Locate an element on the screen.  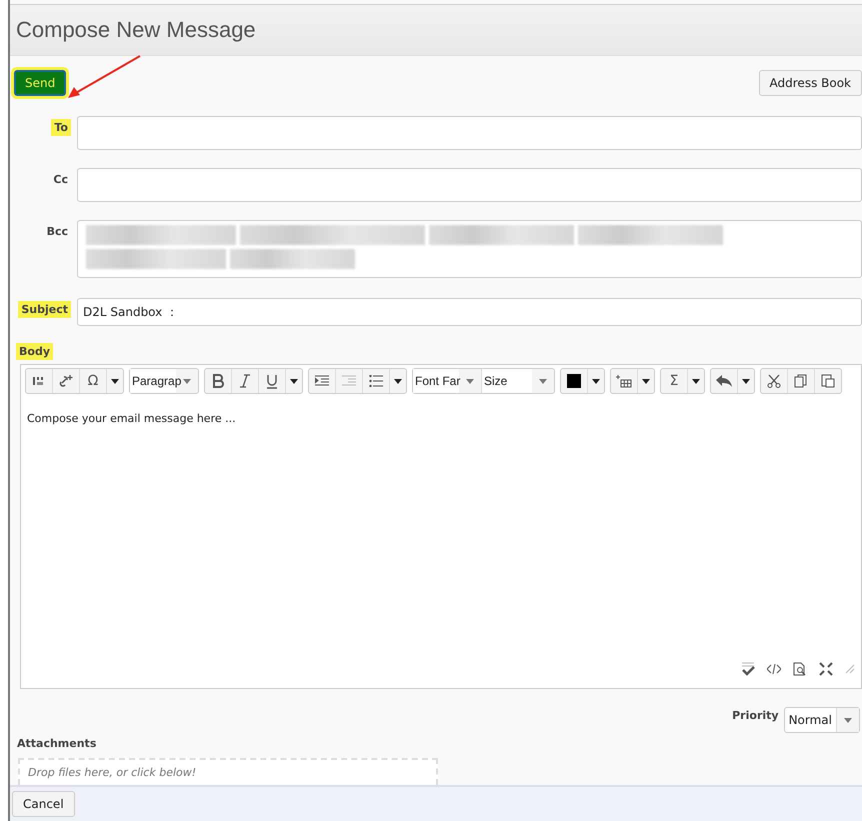
body-label: Body is located at coordinates (34, 351).